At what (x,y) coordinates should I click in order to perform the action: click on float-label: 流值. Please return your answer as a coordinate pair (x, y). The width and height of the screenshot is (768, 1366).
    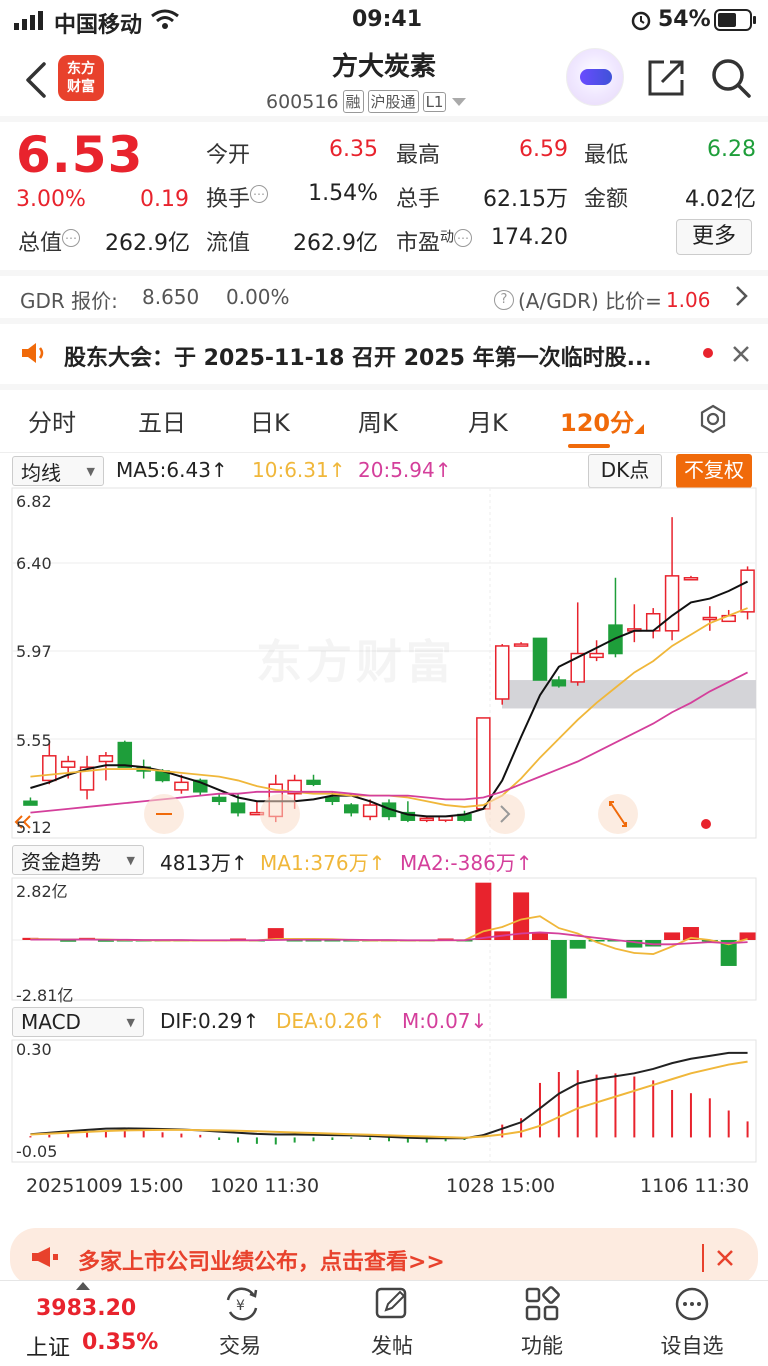
    Looking at the image, I should click on (228, 243).